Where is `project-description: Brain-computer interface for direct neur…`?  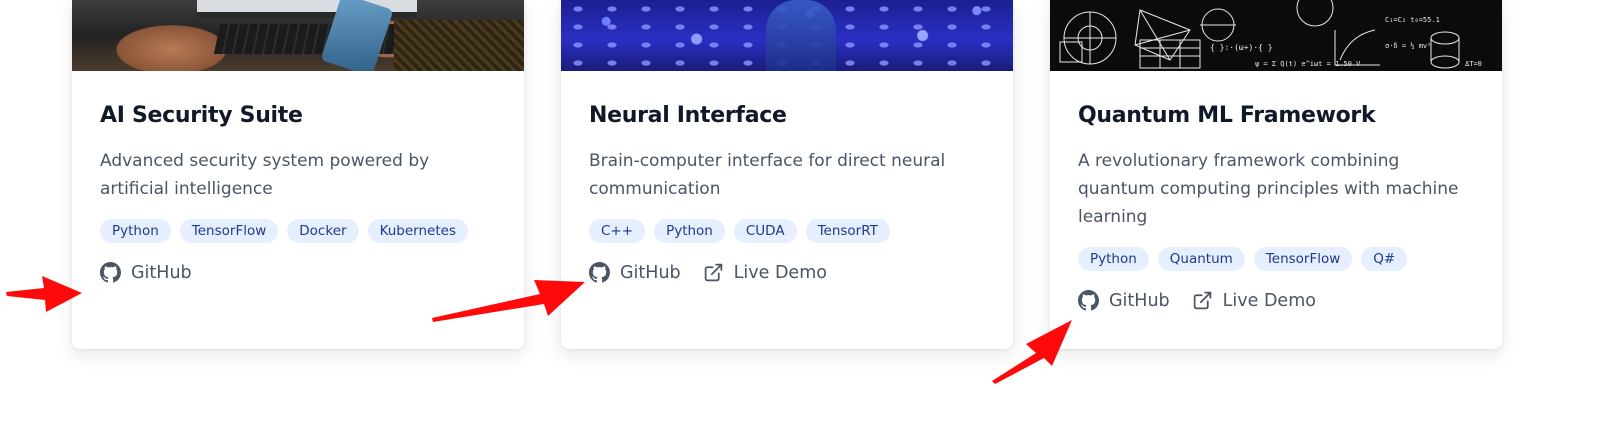
project-description: Brain-computer interface for direct neur… is located at coordinates (767, 175).